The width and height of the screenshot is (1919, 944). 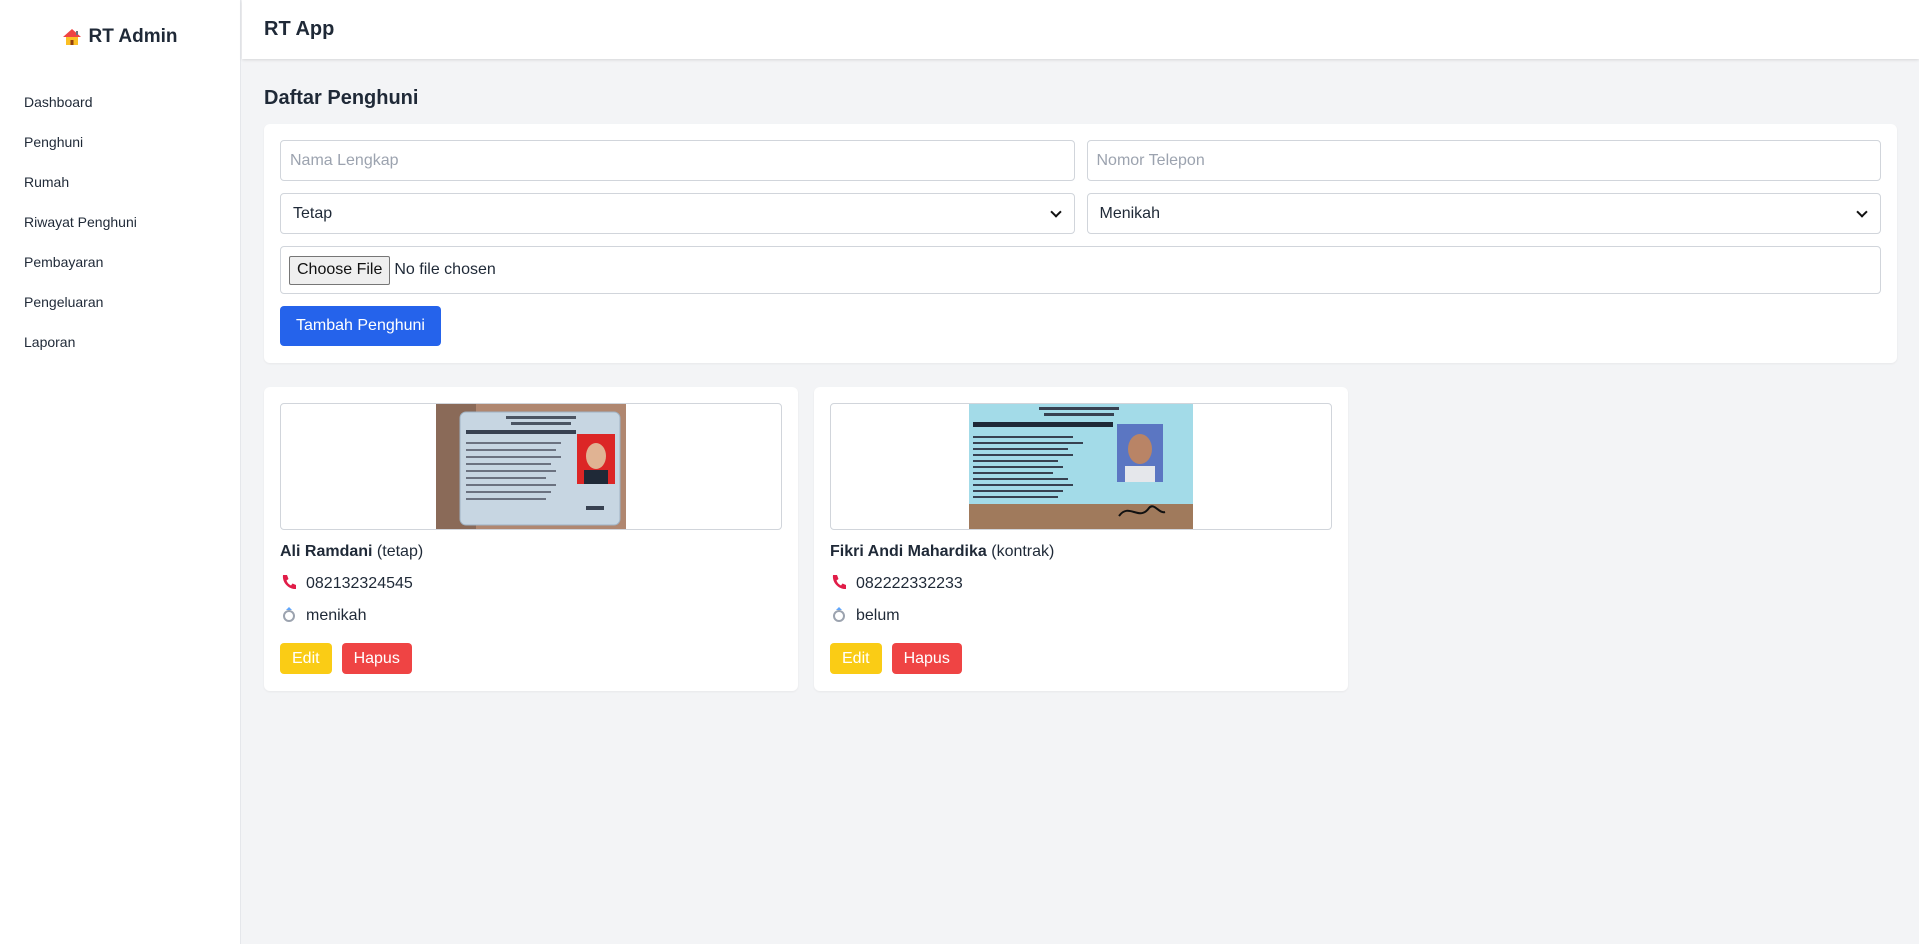 I want to click on marital-select: Menikah, so click(x=1483, y=213).